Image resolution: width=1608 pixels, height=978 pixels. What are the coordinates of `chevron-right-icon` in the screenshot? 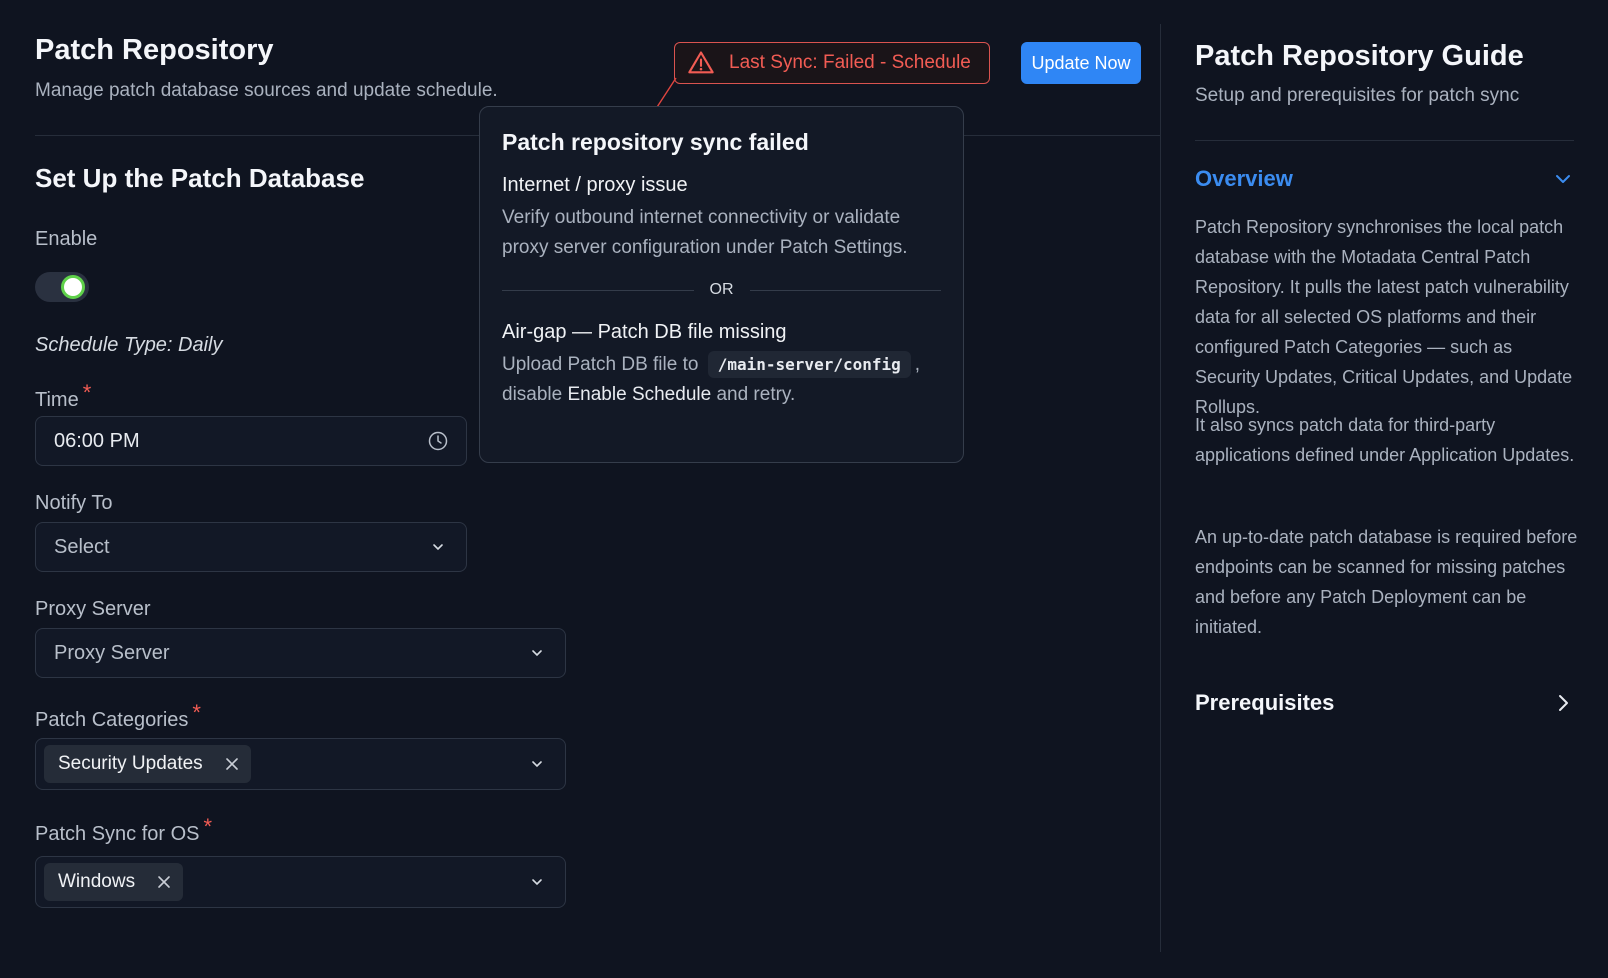 It's located at (1563, 703).